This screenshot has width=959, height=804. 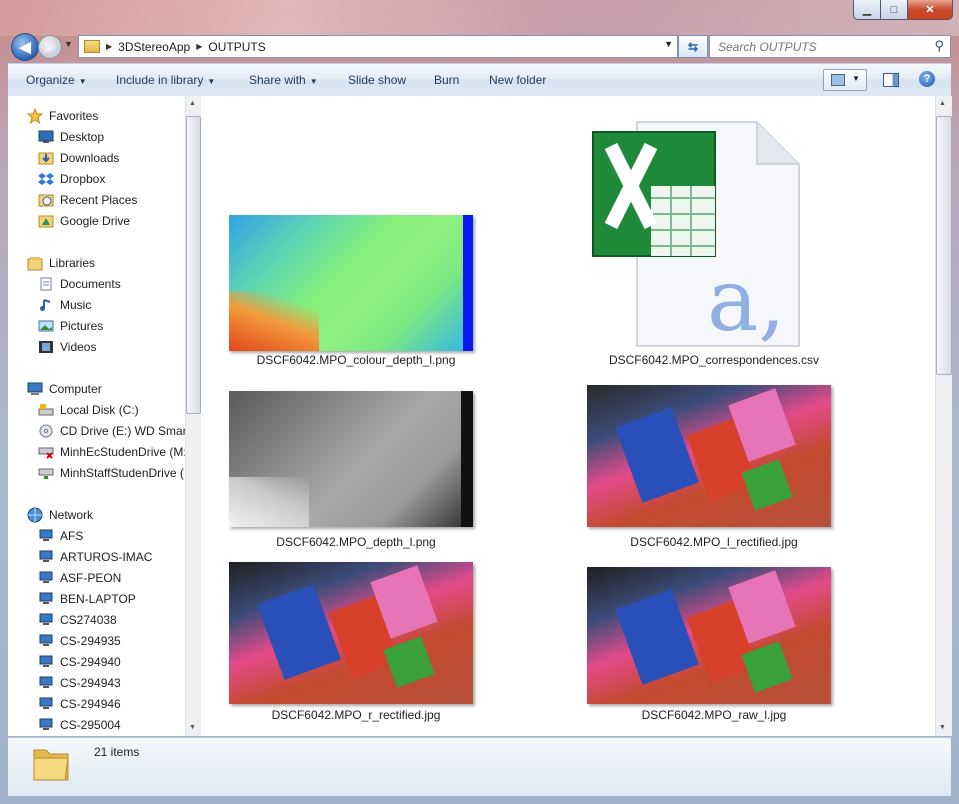 I want to click on include-in-library-button: Include in library ▼, so click(x=165, y=80).